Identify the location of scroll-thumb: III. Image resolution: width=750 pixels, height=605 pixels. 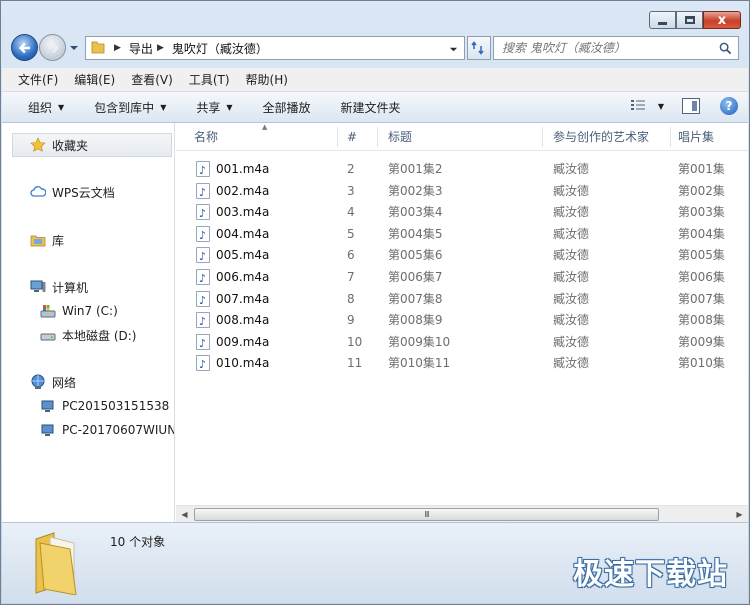
(426, 514).